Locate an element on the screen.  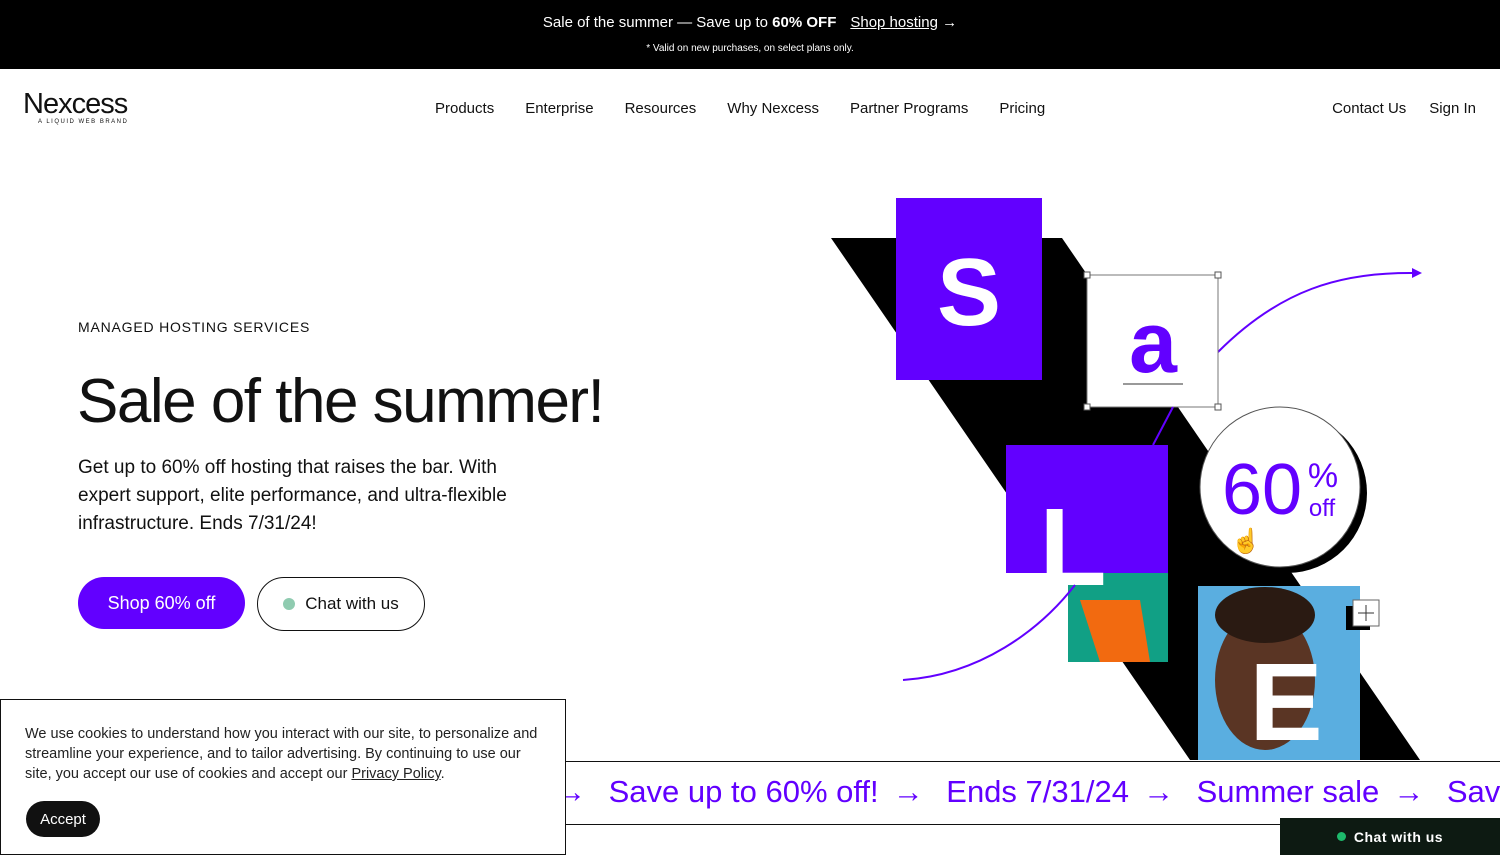
letter-a: a is located at coordinates (1153, 343).